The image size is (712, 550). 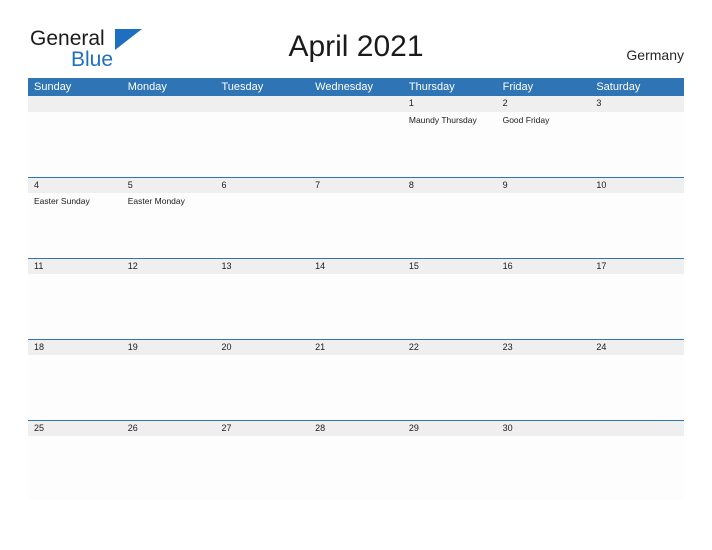 I want to click on date-number: 30, so click(x=544, y=428).